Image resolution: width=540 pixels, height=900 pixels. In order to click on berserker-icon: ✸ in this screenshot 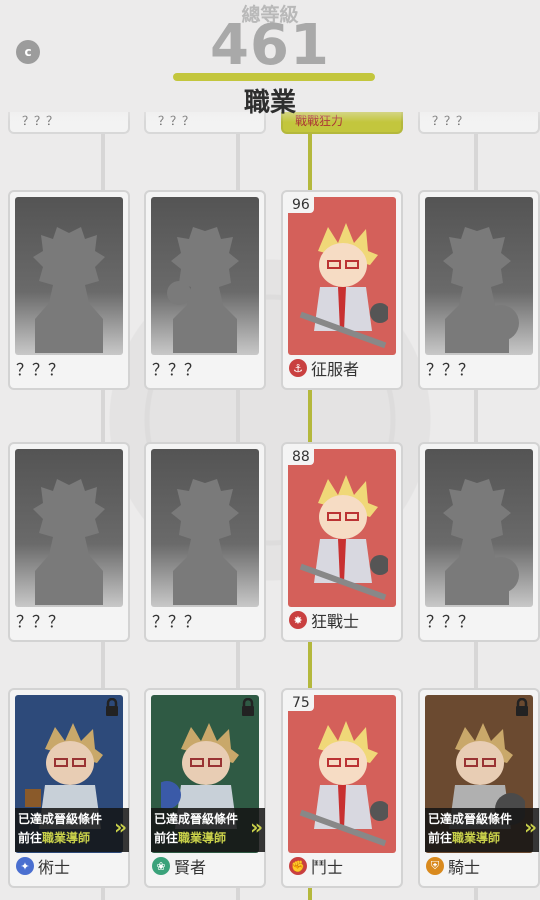, I will do `click(298, 620)`.